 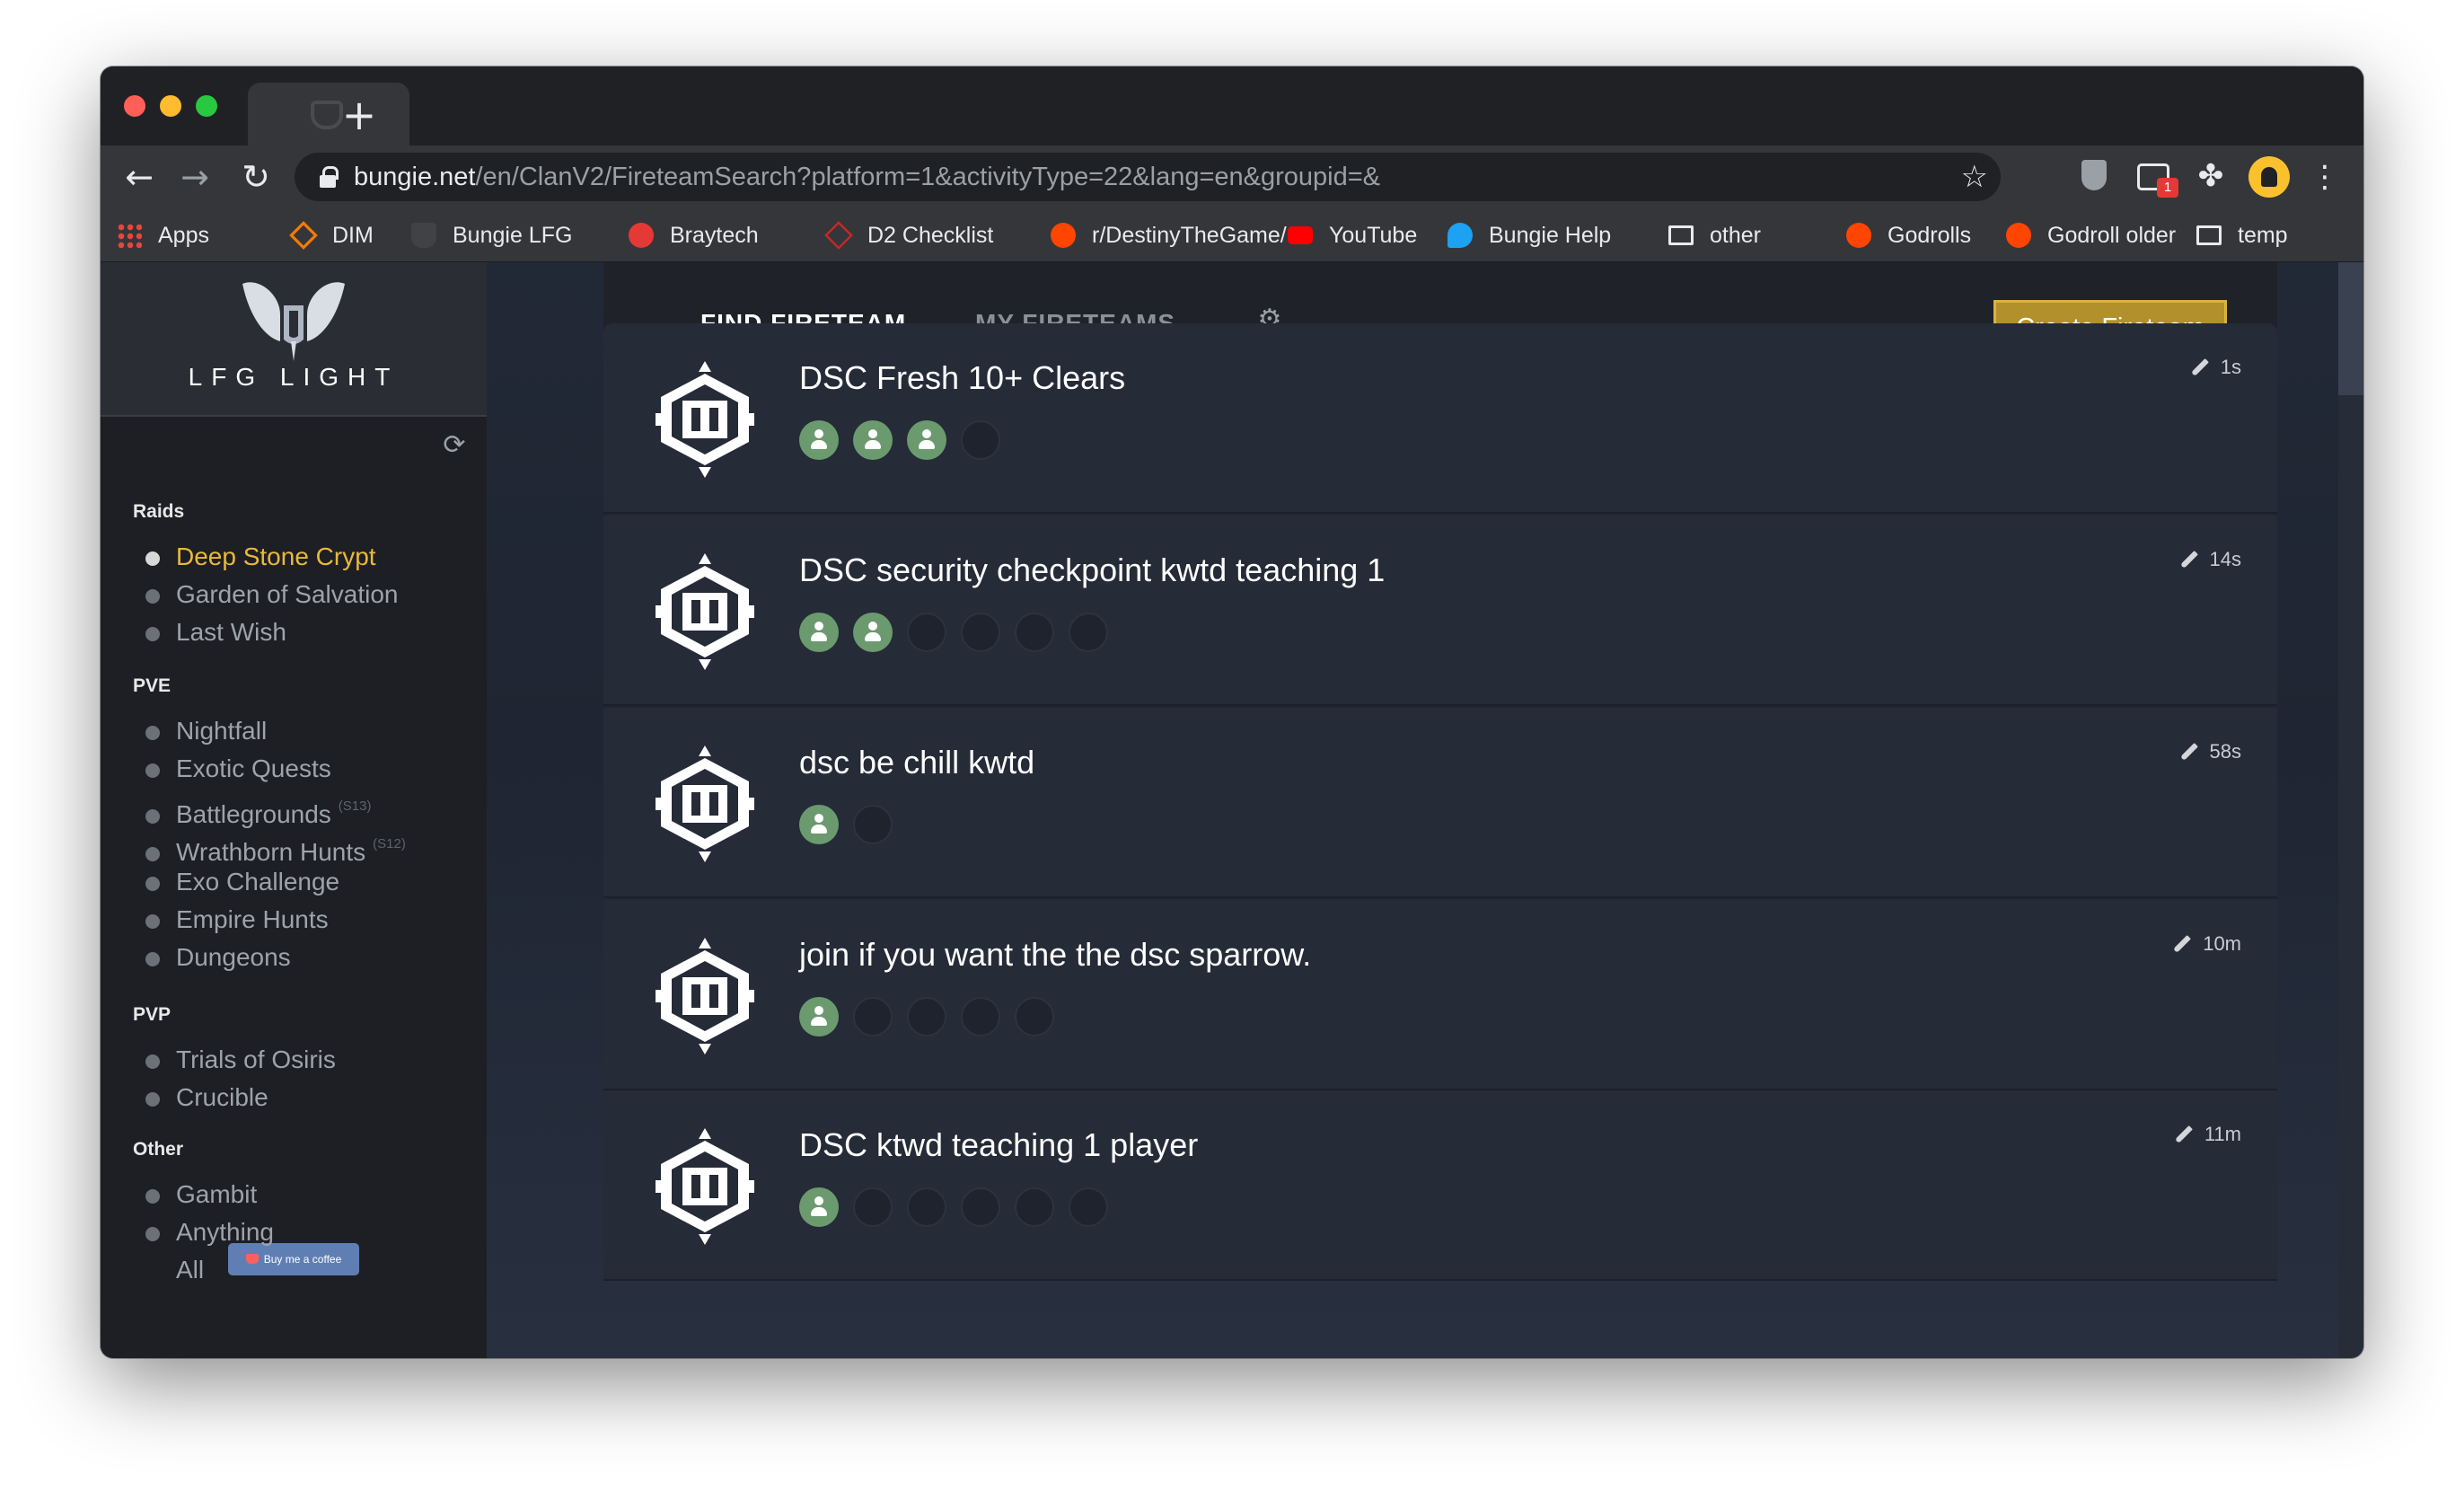 What do you see at coordinates (303, 235) in the screenshot?
I see `dim-logo-icon` at bounding box center [303, 235].